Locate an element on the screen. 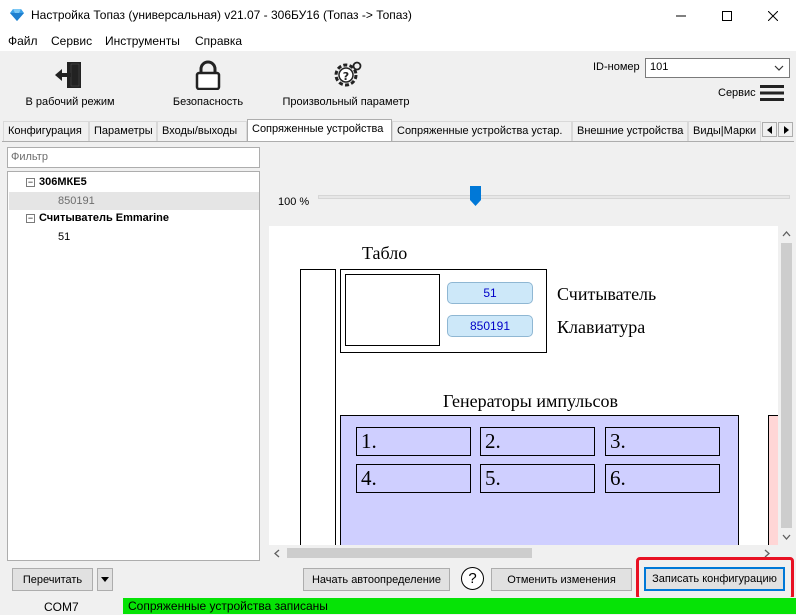  menu-bar: Файл Сервис Инструменты Справка is located at coordinates (398, 41).